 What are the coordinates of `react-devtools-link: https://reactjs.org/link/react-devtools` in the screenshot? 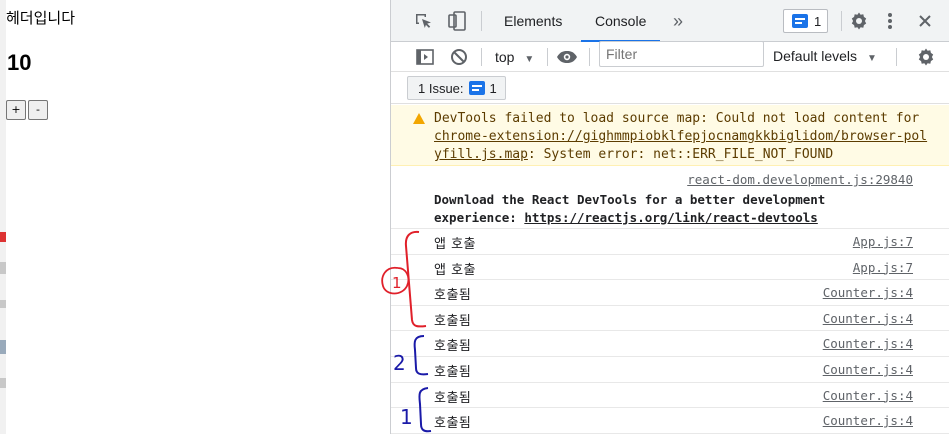 It's located at (671, 217).